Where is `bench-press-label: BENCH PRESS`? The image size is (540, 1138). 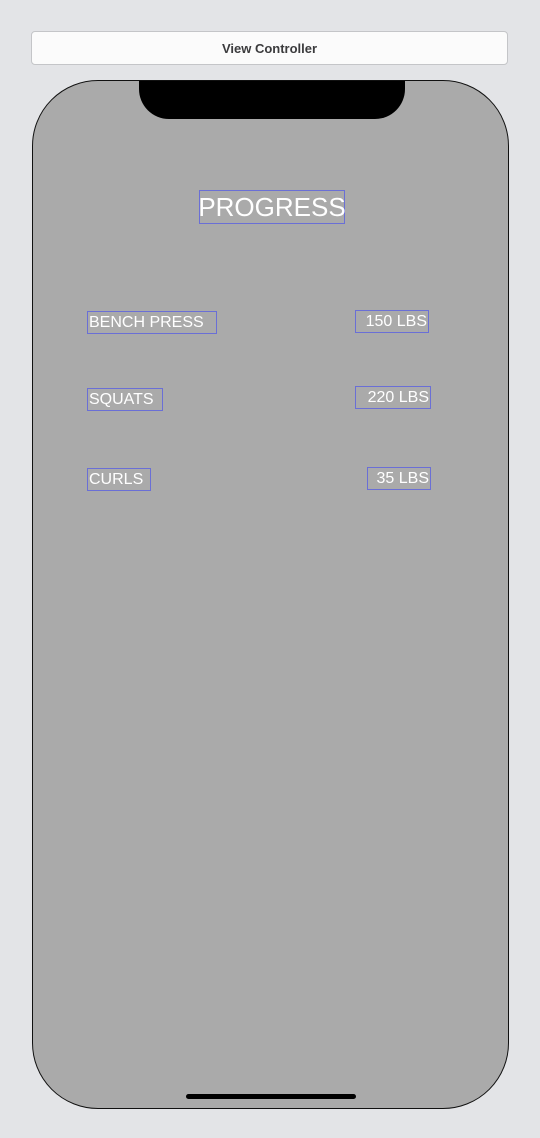 bench-press-label: BENCH PRESS is located at coordinates (152, 322).